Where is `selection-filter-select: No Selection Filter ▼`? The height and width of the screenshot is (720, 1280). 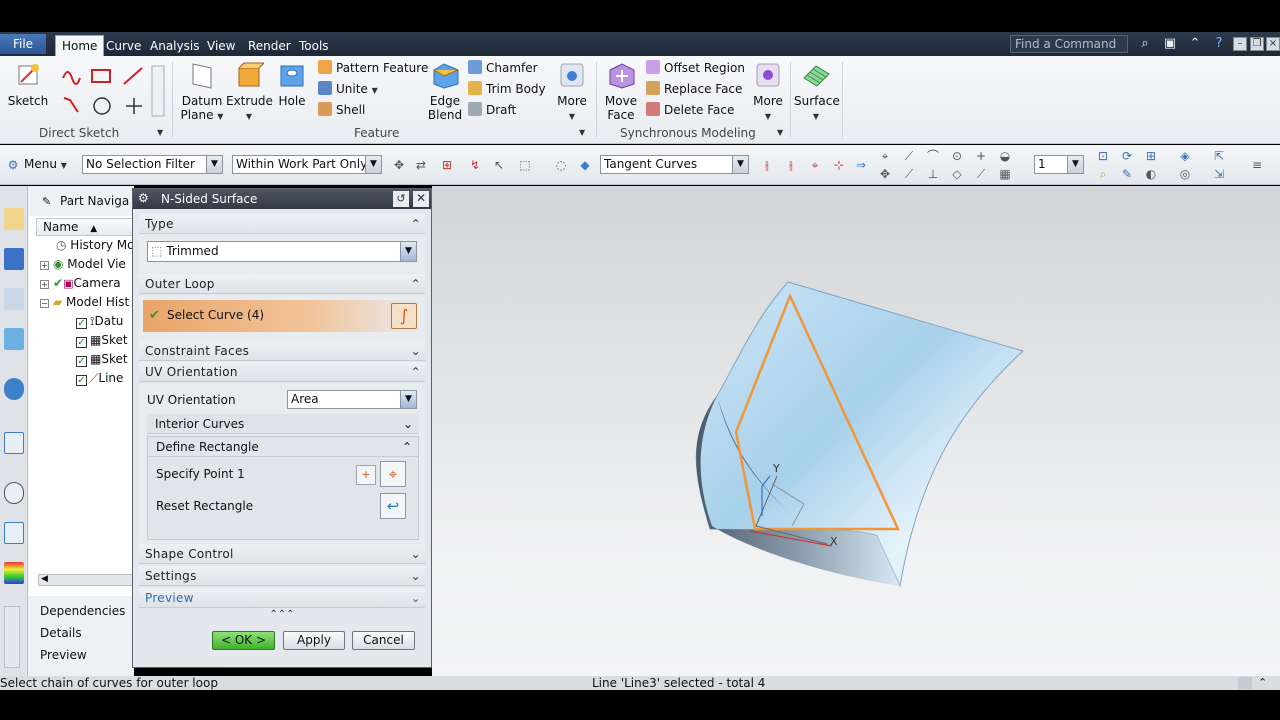 selection-filter-select: No Selection Filter ▼ is located at coordinates (152, 164).